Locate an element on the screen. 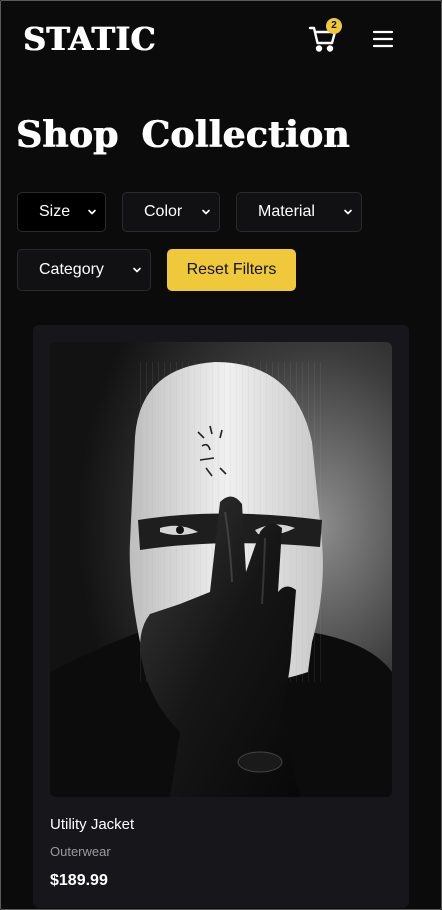 The height and width of the screenshot is (910, 442). category-filter-select: Category is located at coordinates (84, 270).